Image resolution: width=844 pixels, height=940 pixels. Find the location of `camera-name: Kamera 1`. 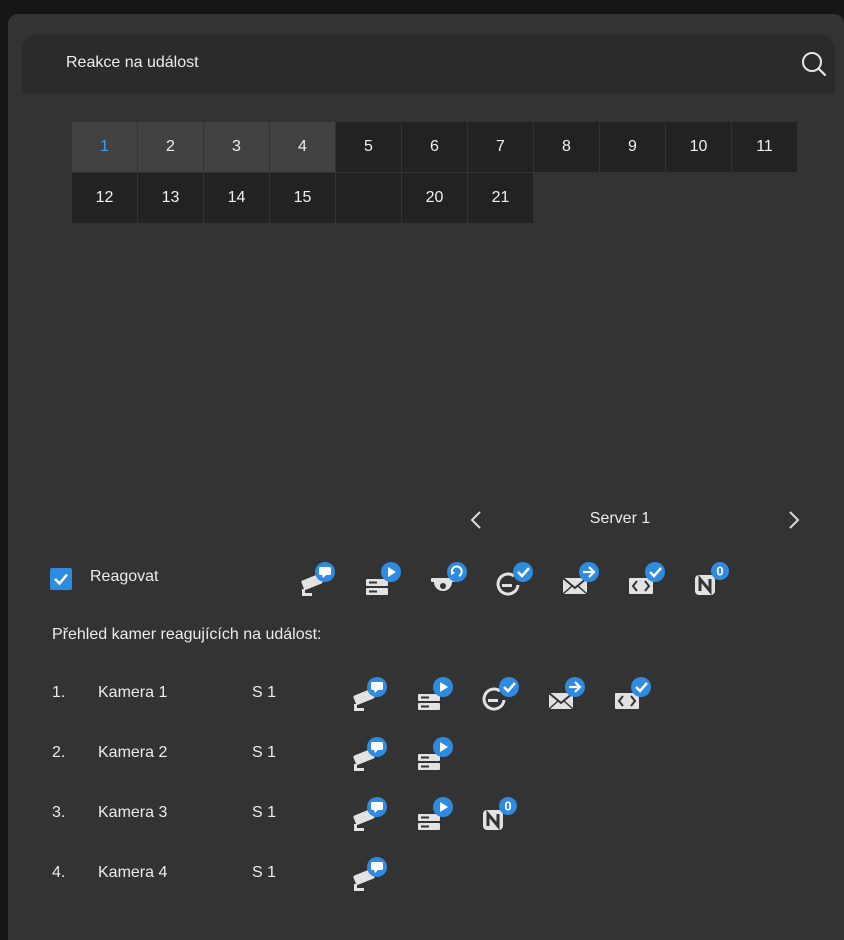

camera-name: Kamera 1 is located at coordinates (133, 692).